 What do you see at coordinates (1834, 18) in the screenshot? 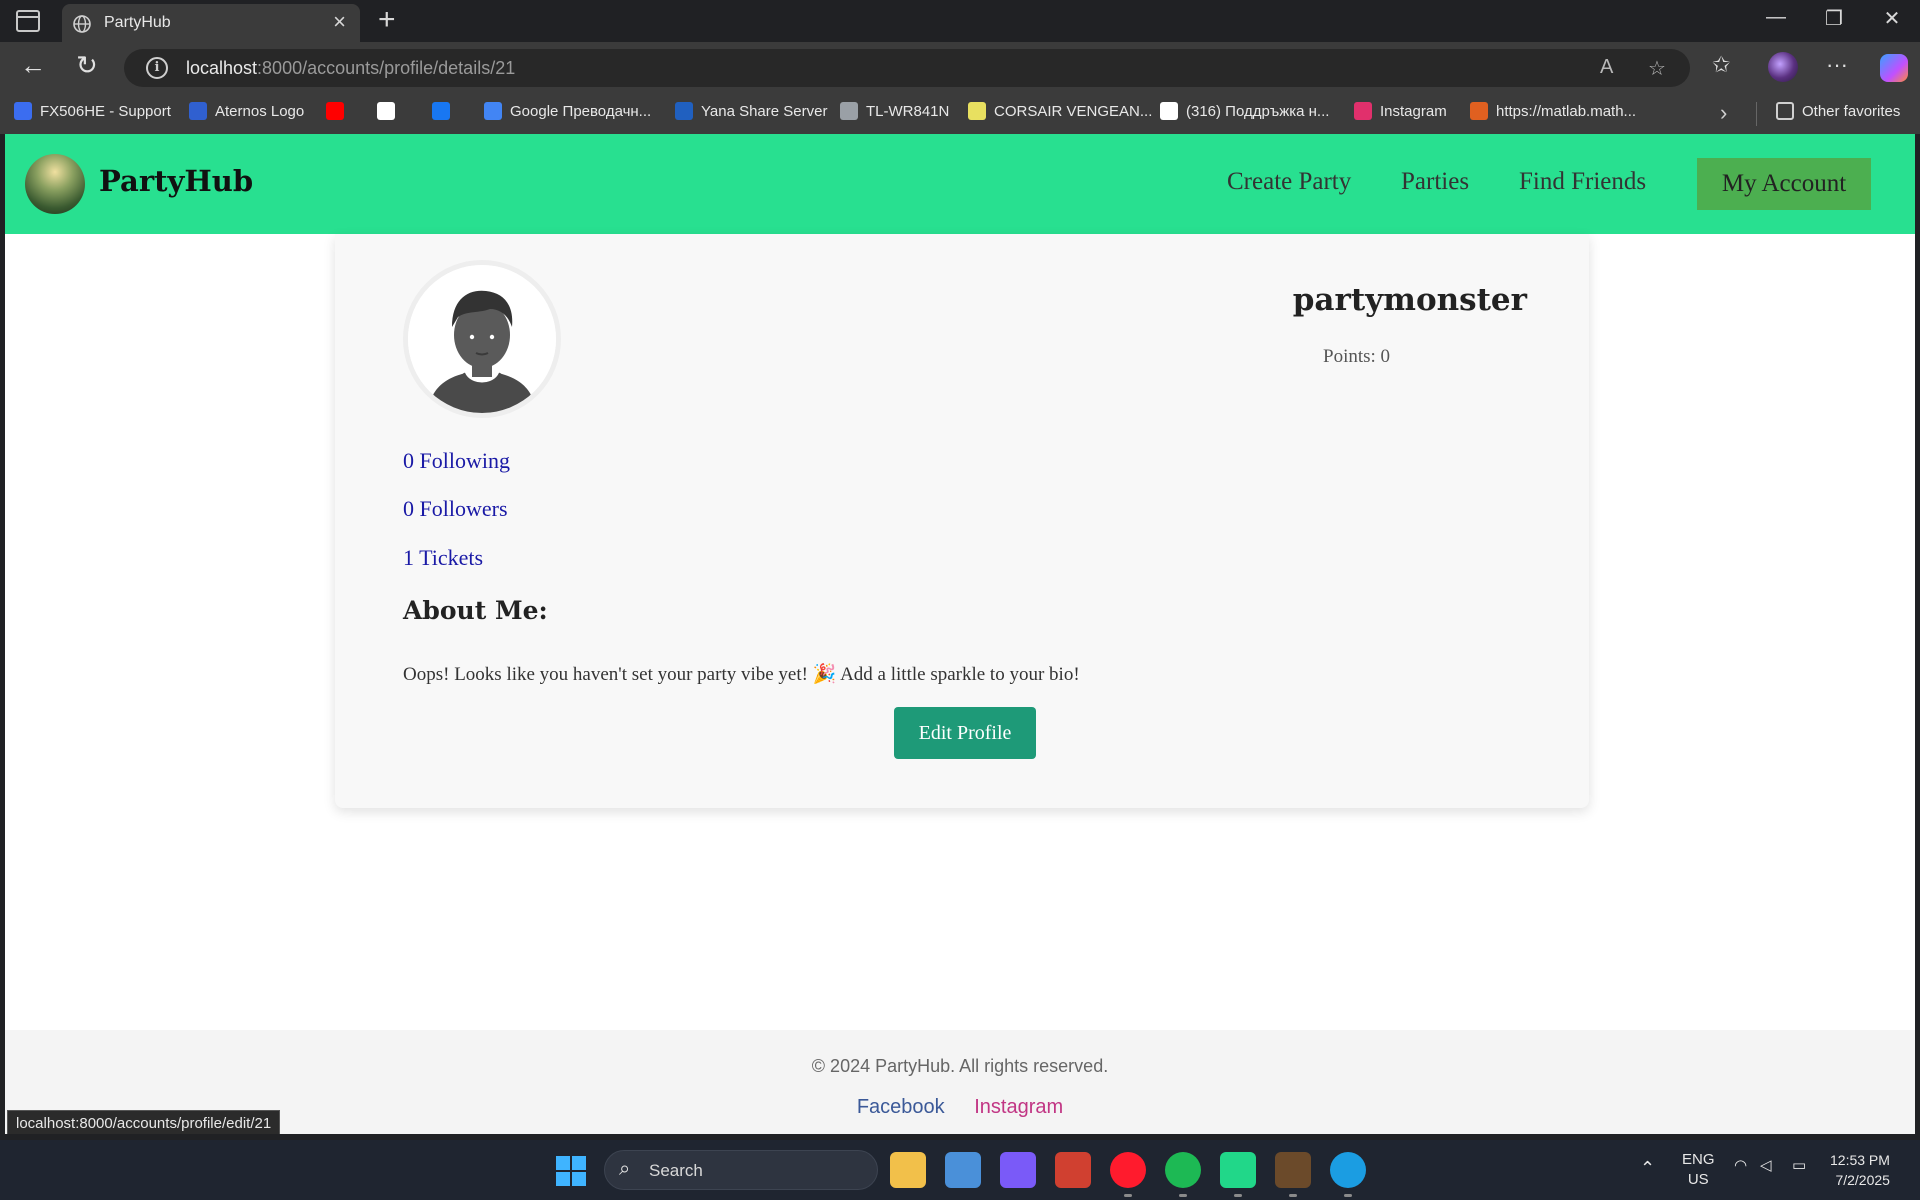
I see `restore-icon: ❐` at bounding box center [1834, 18].